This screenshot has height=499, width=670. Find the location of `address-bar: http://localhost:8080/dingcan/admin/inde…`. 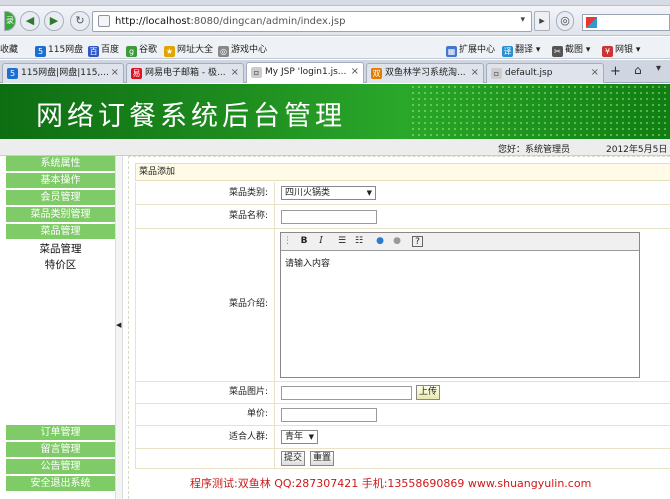

address-bar: http://localhost:8080/dingcan/admin/inde… is located at coordinates (312, 21).